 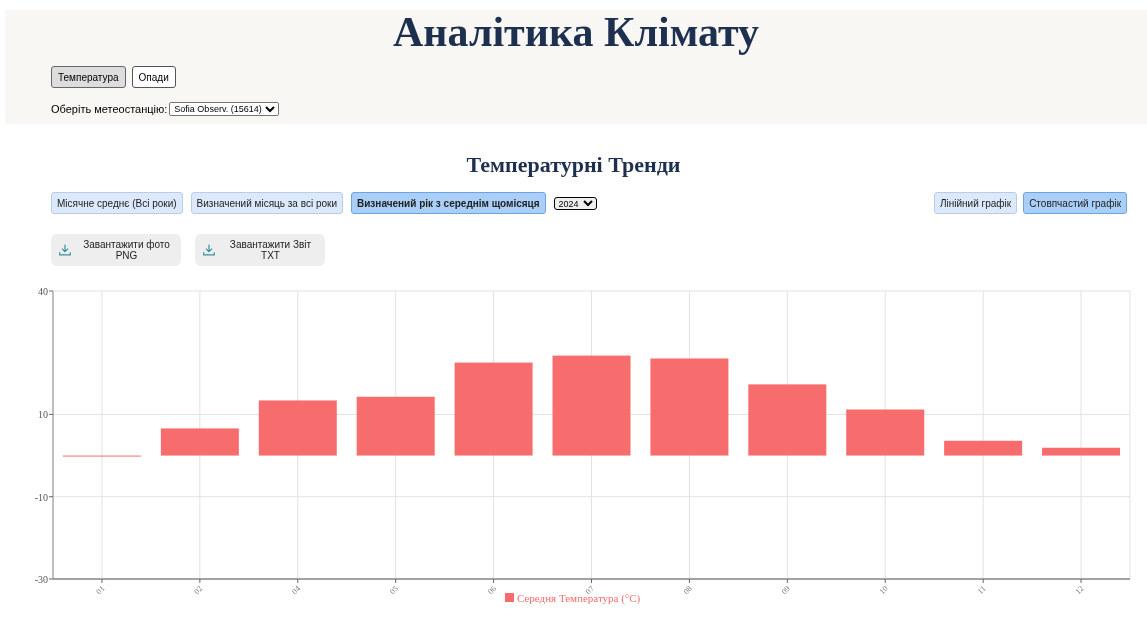 I want to click on y-tick-label: -10, so click(x=41, y=497).